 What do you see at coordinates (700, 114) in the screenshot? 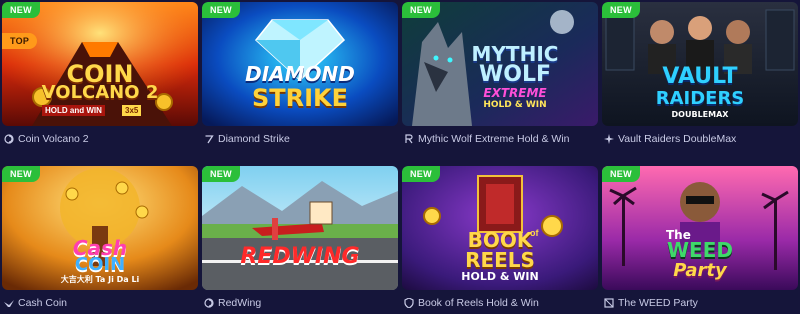
I see `art-title-line-3: DOUBLEMAX` at bounding box center [700, 114].